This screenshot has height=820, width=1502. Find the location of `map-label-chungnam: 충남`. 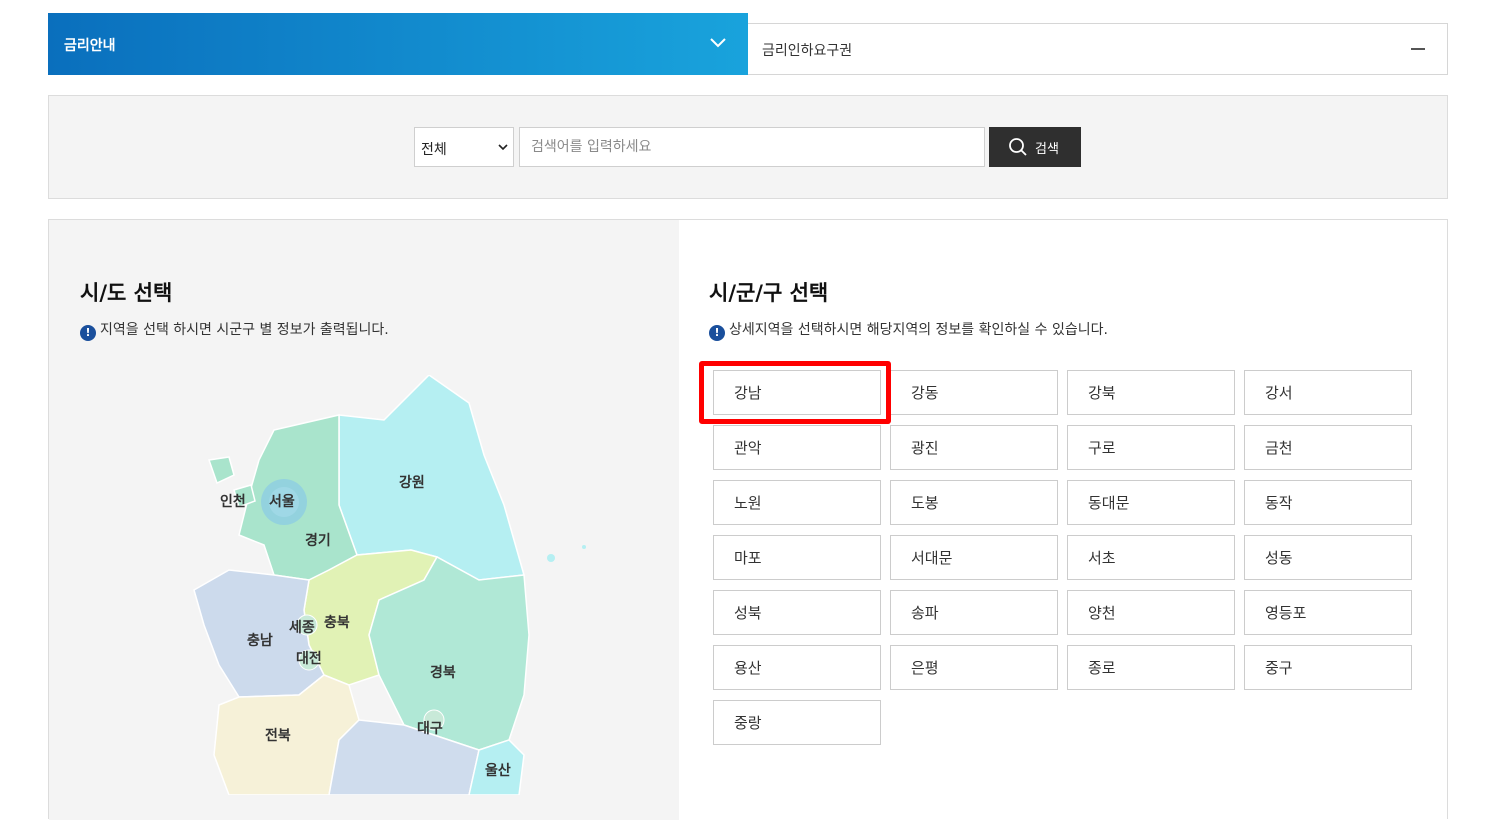

map-label-chungnam: 충남 is located at coordinates (260, 640).